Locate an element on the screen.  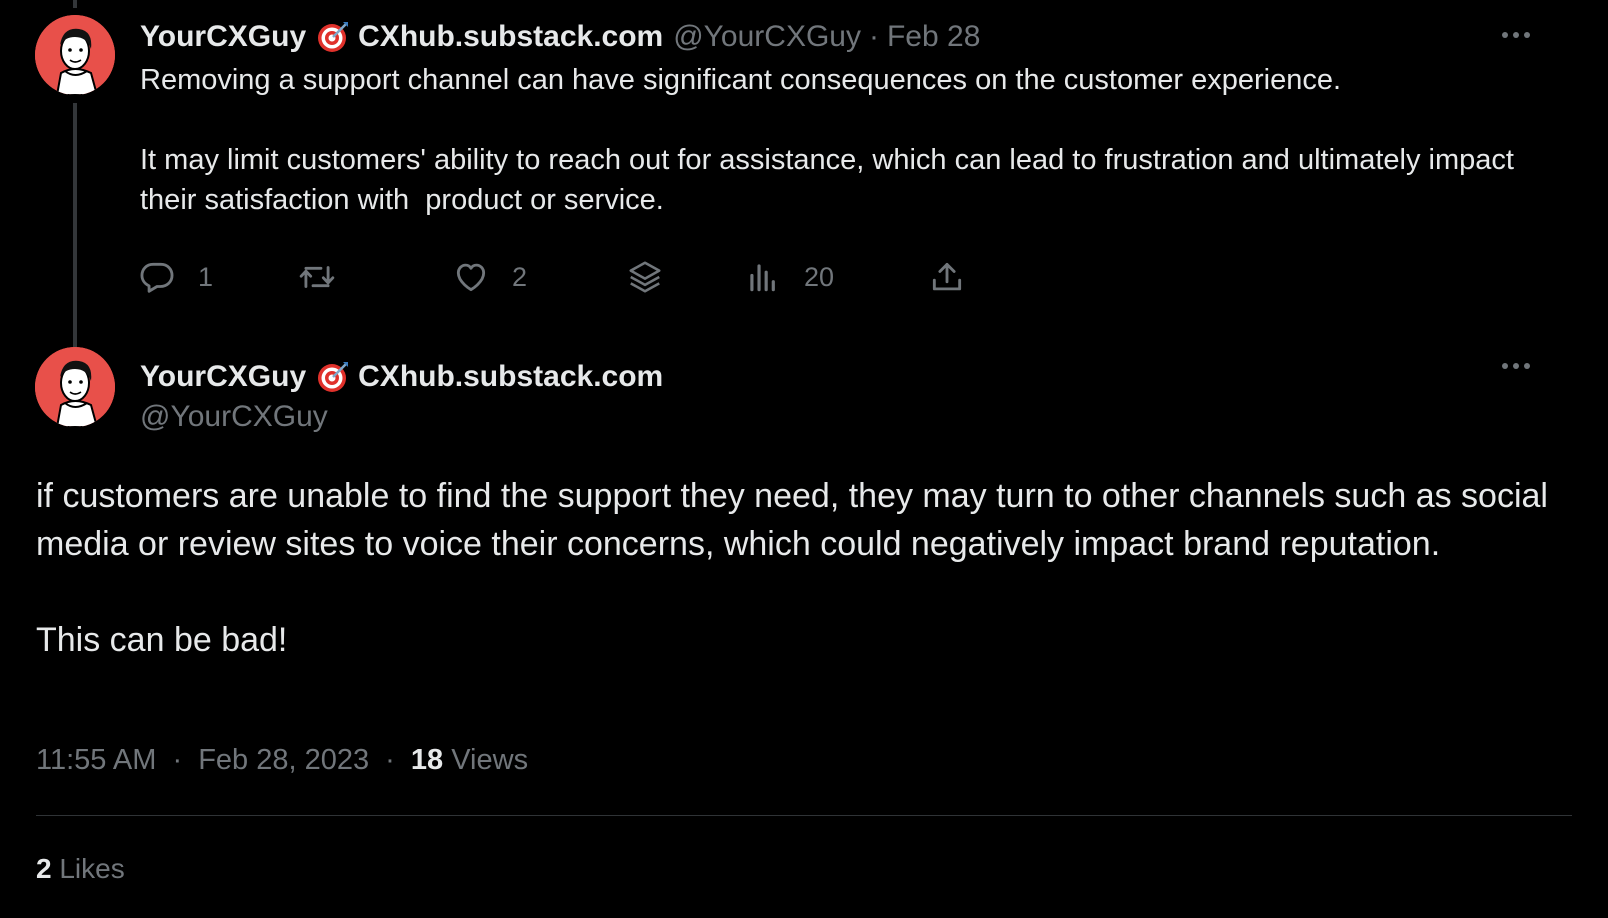
analytics-icon is located at coordinates (762, 278).